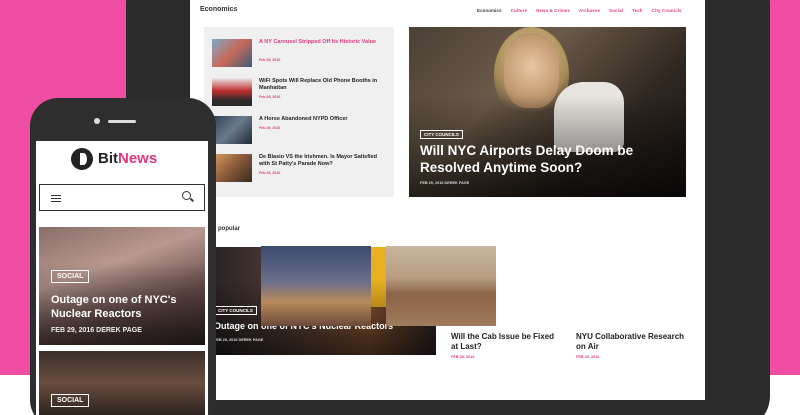  I want to click on card-image-cab, so click(316, 286).